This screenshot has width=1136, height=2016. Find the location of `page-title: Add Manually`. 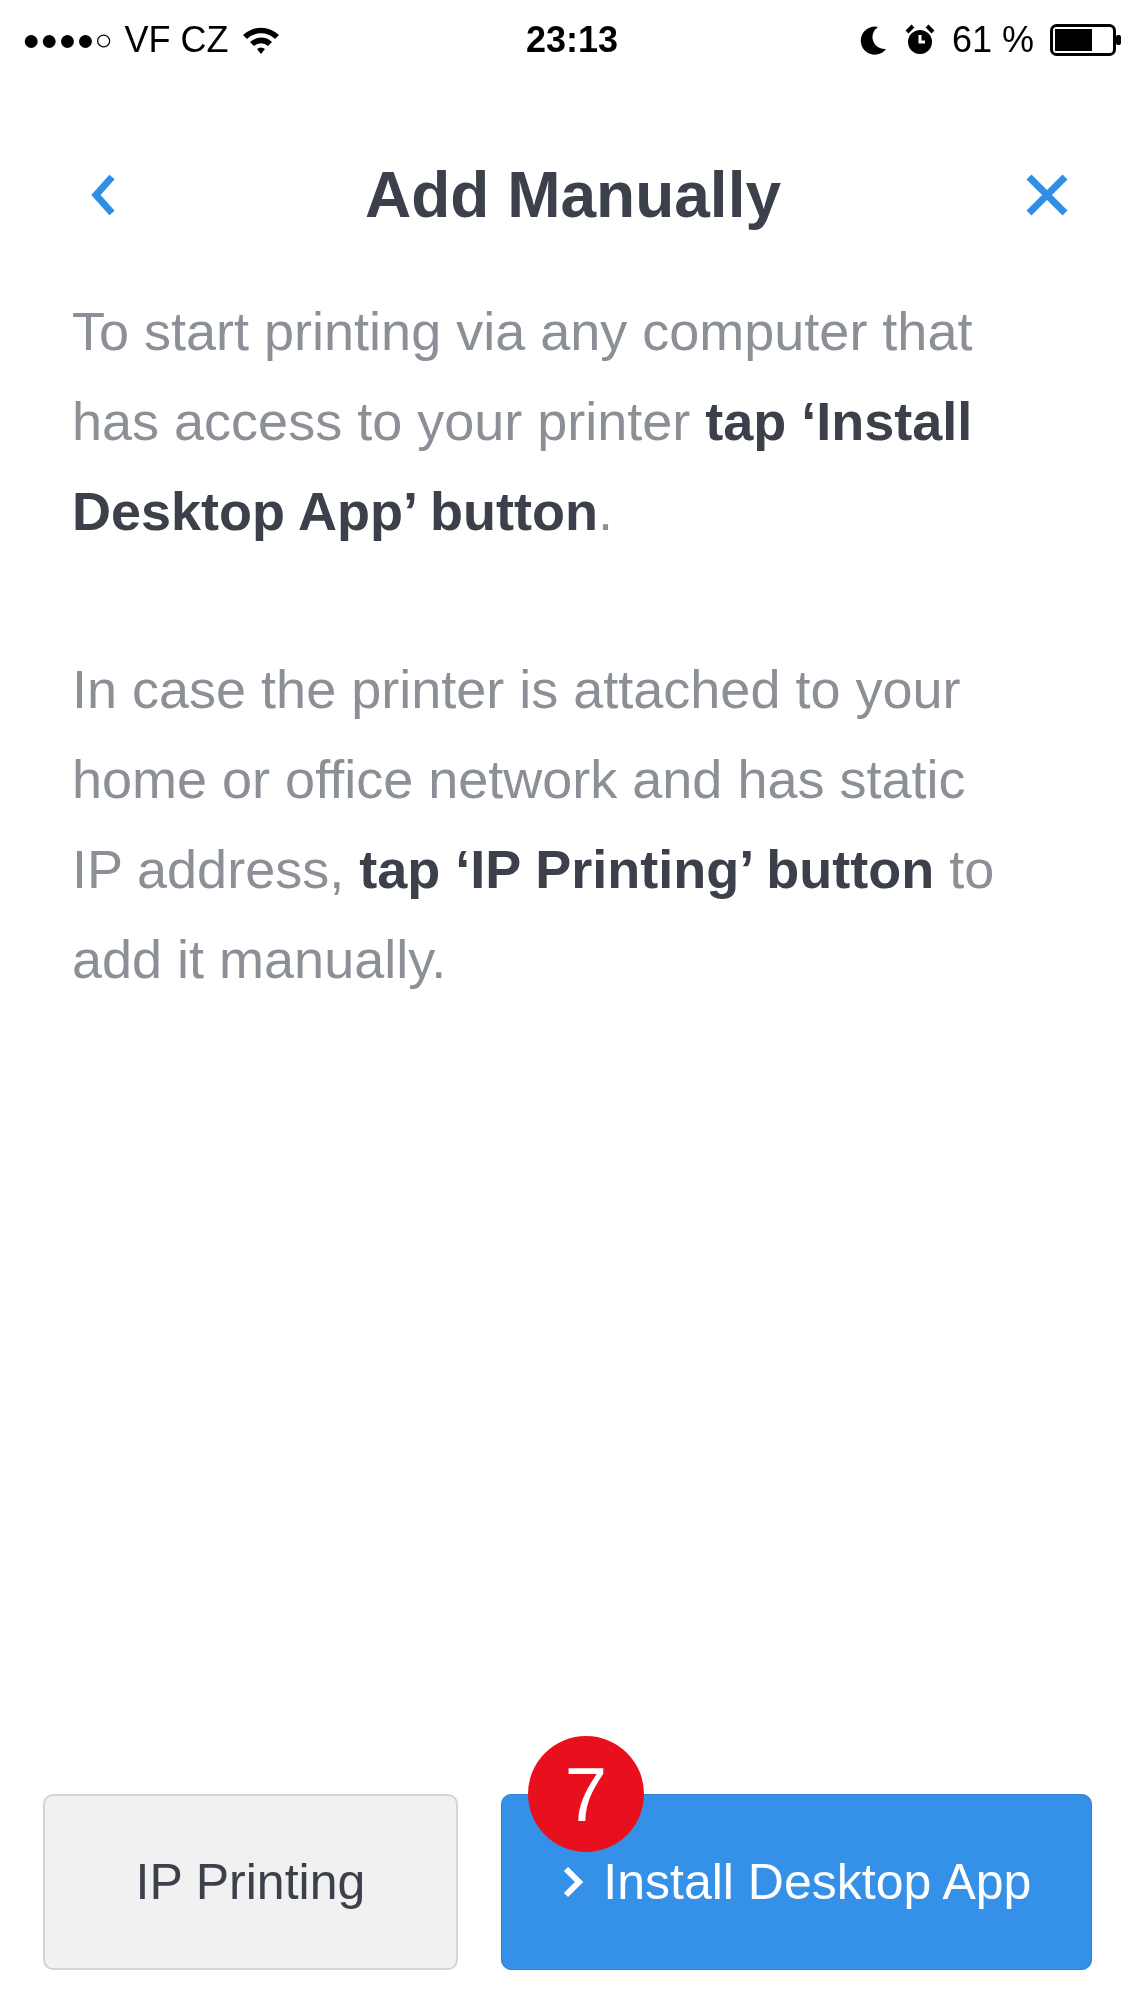

page-title: Add Manually is located at coordinates (573, 195).